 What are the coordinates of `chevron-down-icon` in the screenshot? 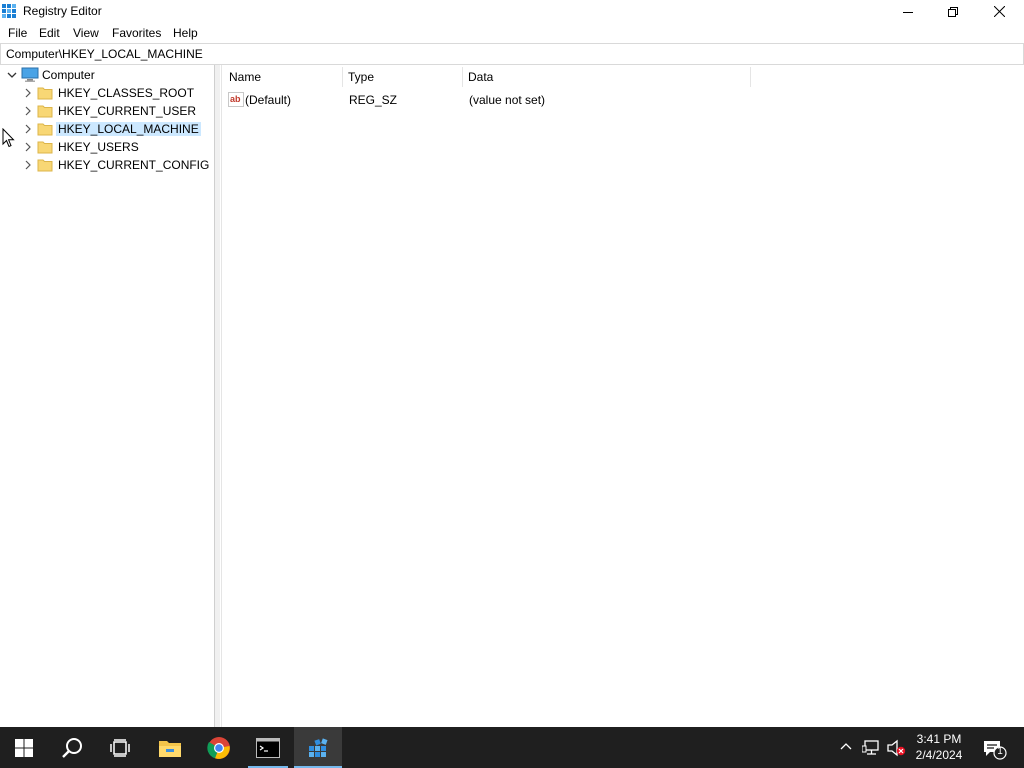 It's located at (12, 75).